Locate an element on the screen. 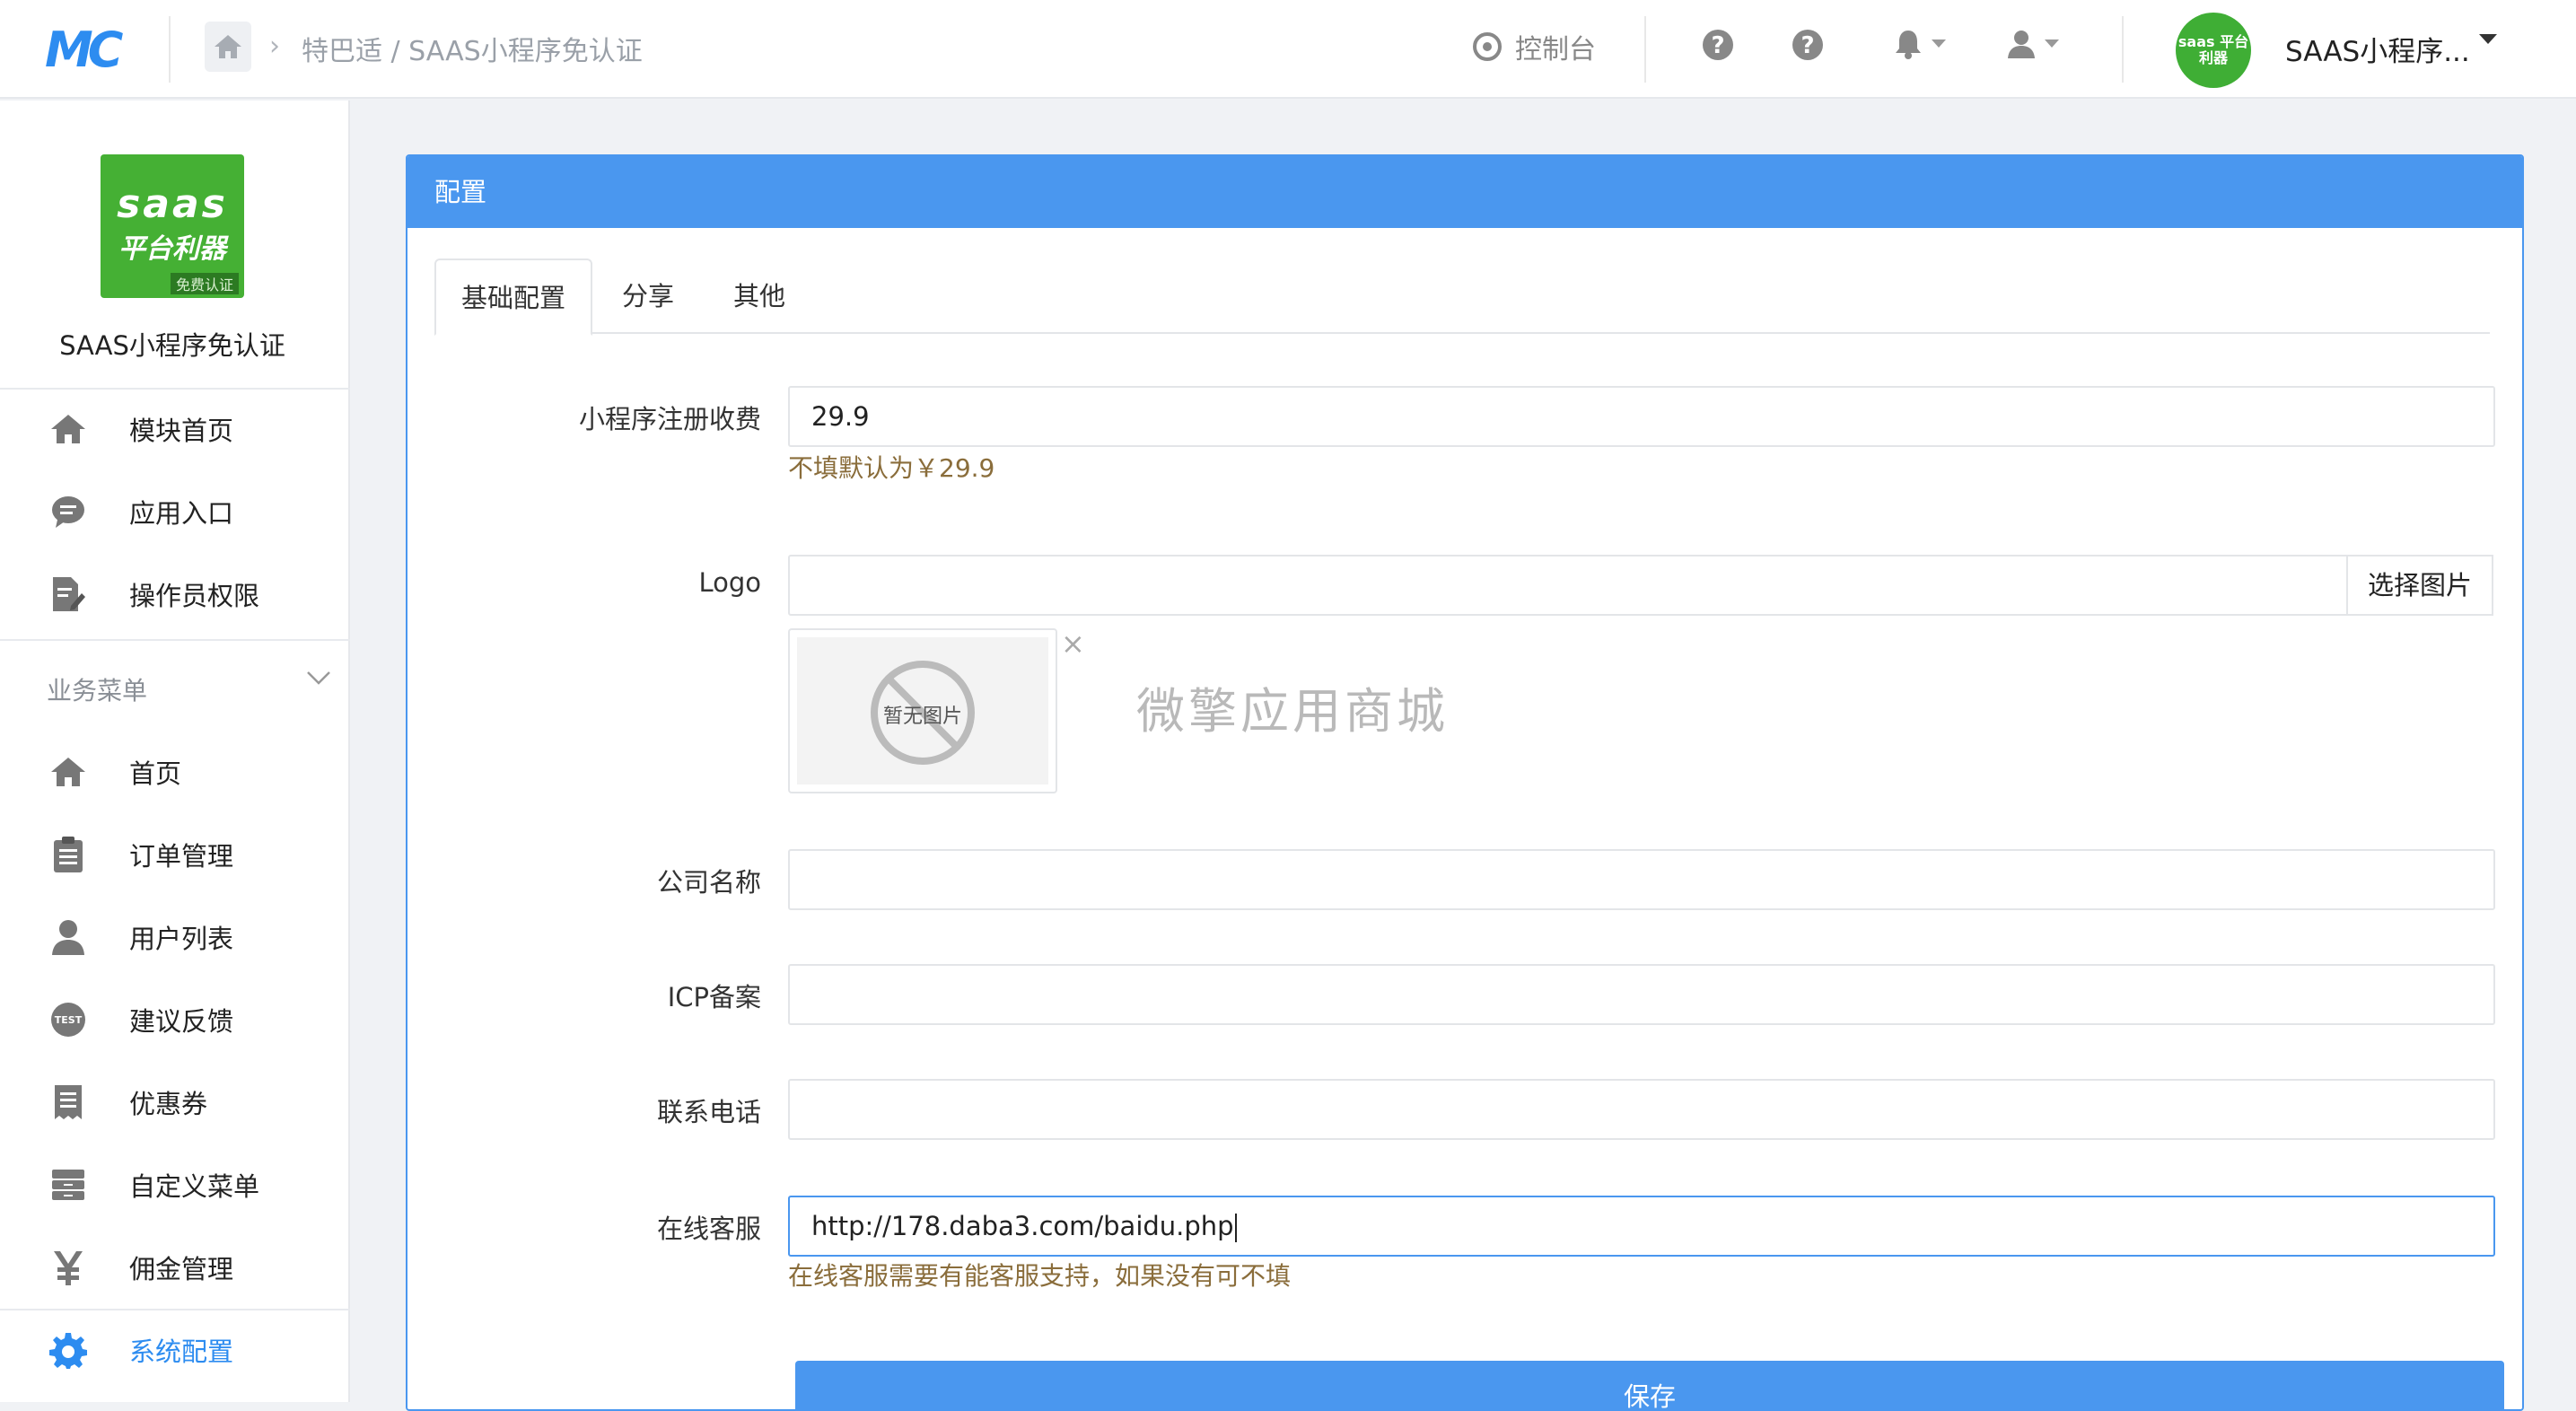 This screenshot has height=1411, width=2576. remove-image-button: × is located at coordinates (1073, 644).